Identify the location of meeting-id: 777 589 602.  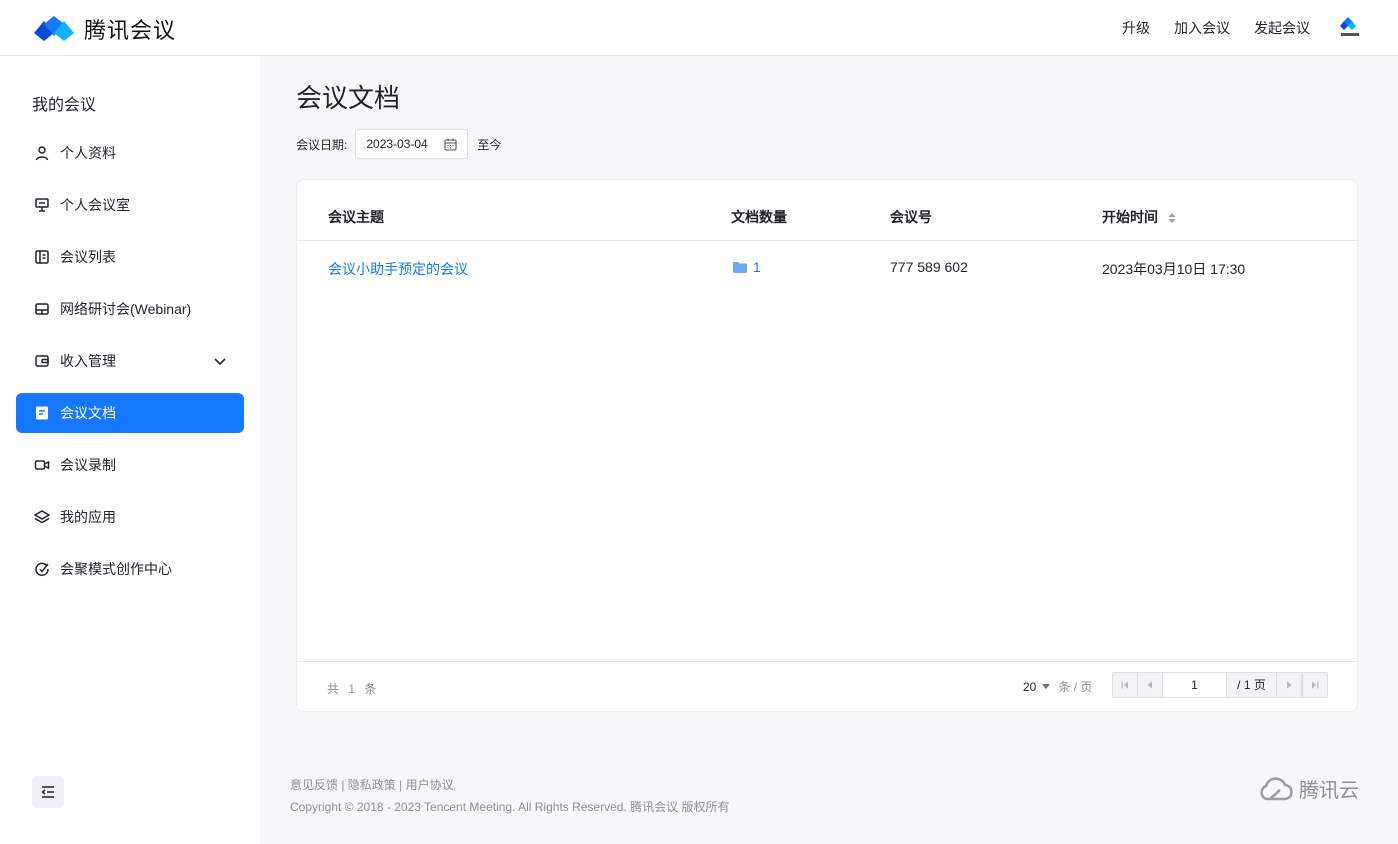
(929, 267).